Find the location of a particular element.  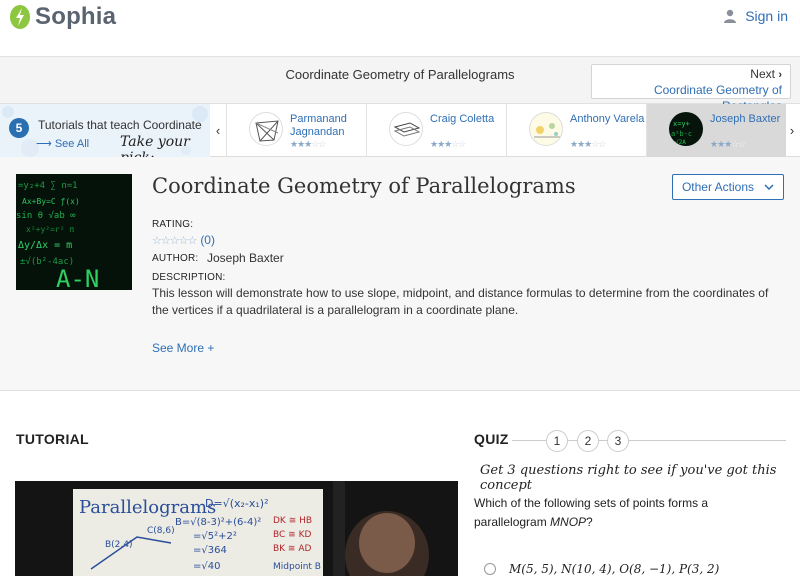

chevron-down-icon is located at coordinates (769, 187).